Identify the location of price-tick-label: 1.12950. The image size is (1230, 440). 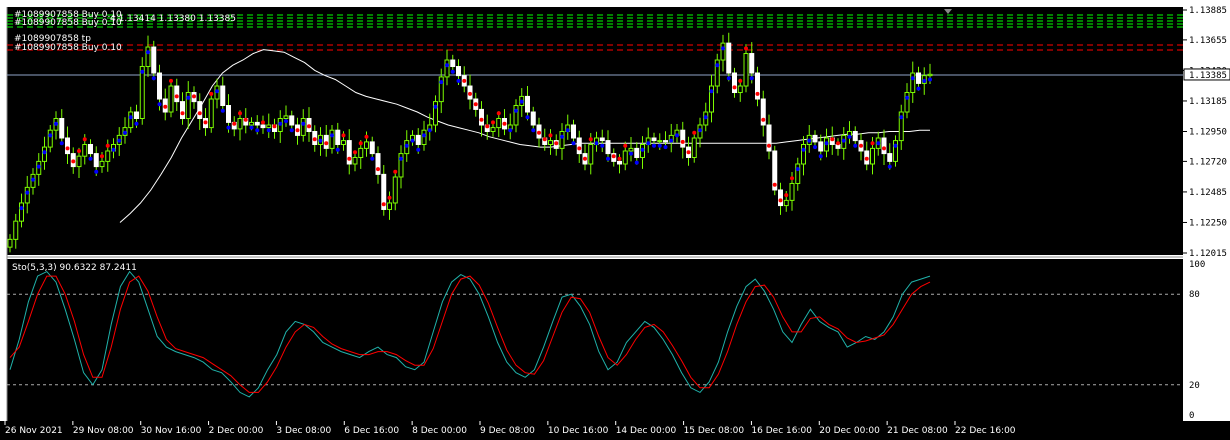
(1208, 133).